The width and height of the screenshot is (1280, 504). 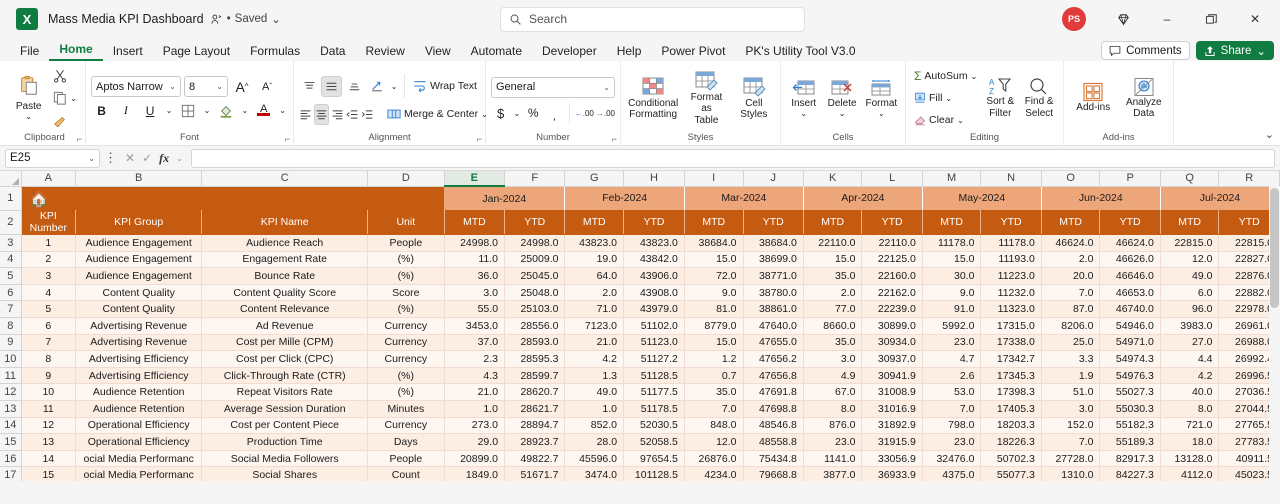 I want to click on cell-value-6: 8660.0, so click(x=833, y=326).